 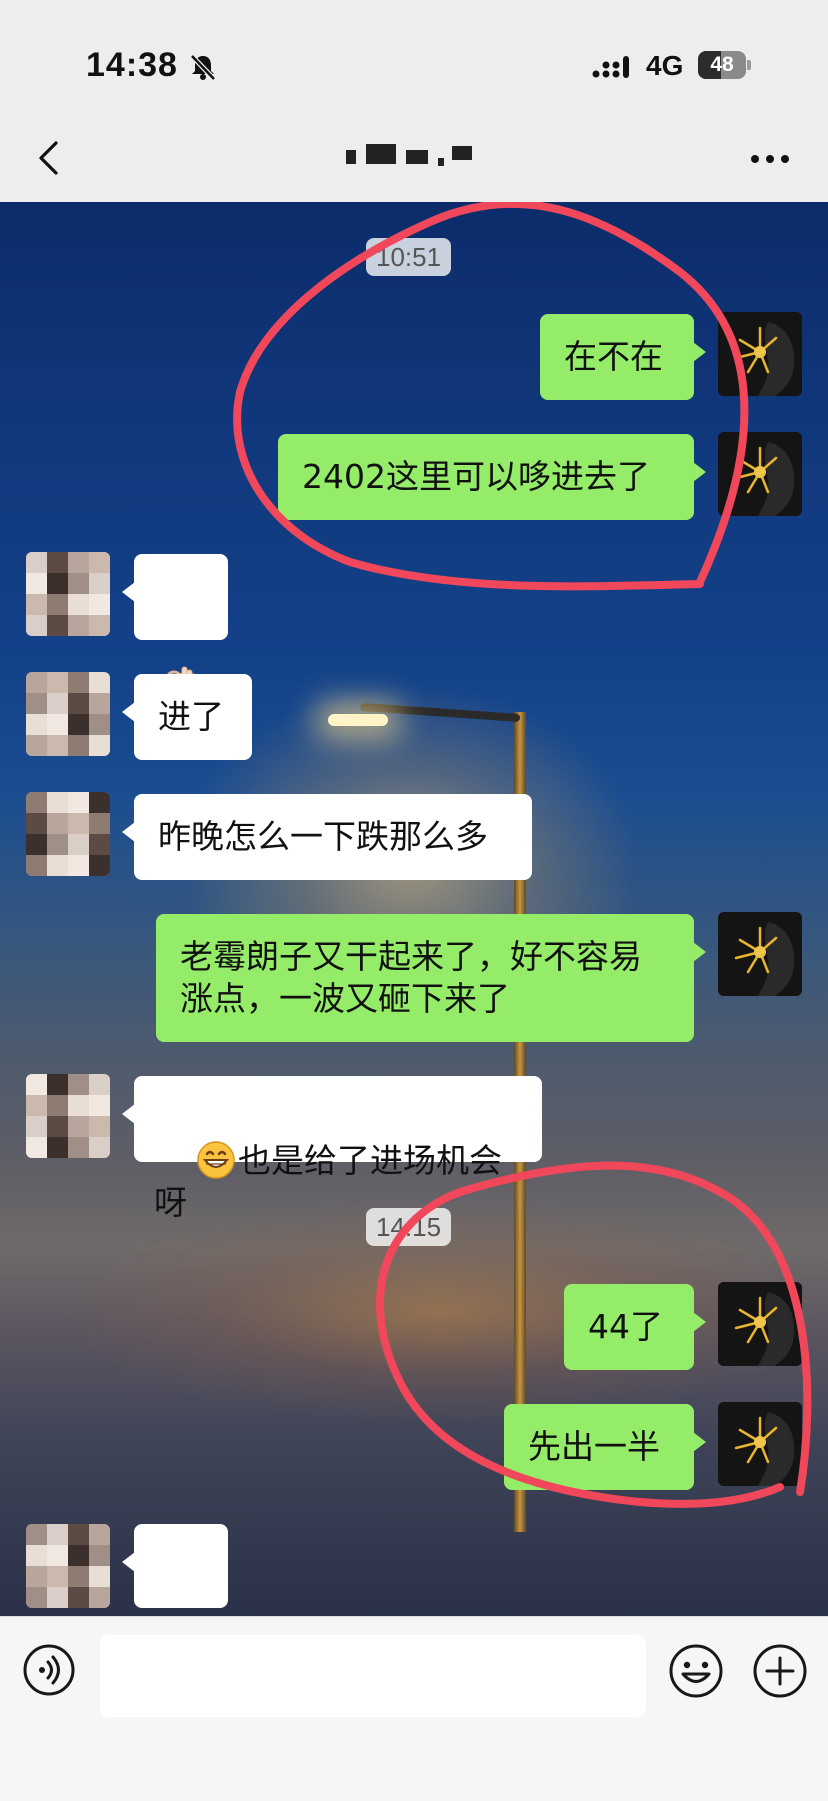 I want to click on wallpaper-lamp, so click(x=358, y=720).